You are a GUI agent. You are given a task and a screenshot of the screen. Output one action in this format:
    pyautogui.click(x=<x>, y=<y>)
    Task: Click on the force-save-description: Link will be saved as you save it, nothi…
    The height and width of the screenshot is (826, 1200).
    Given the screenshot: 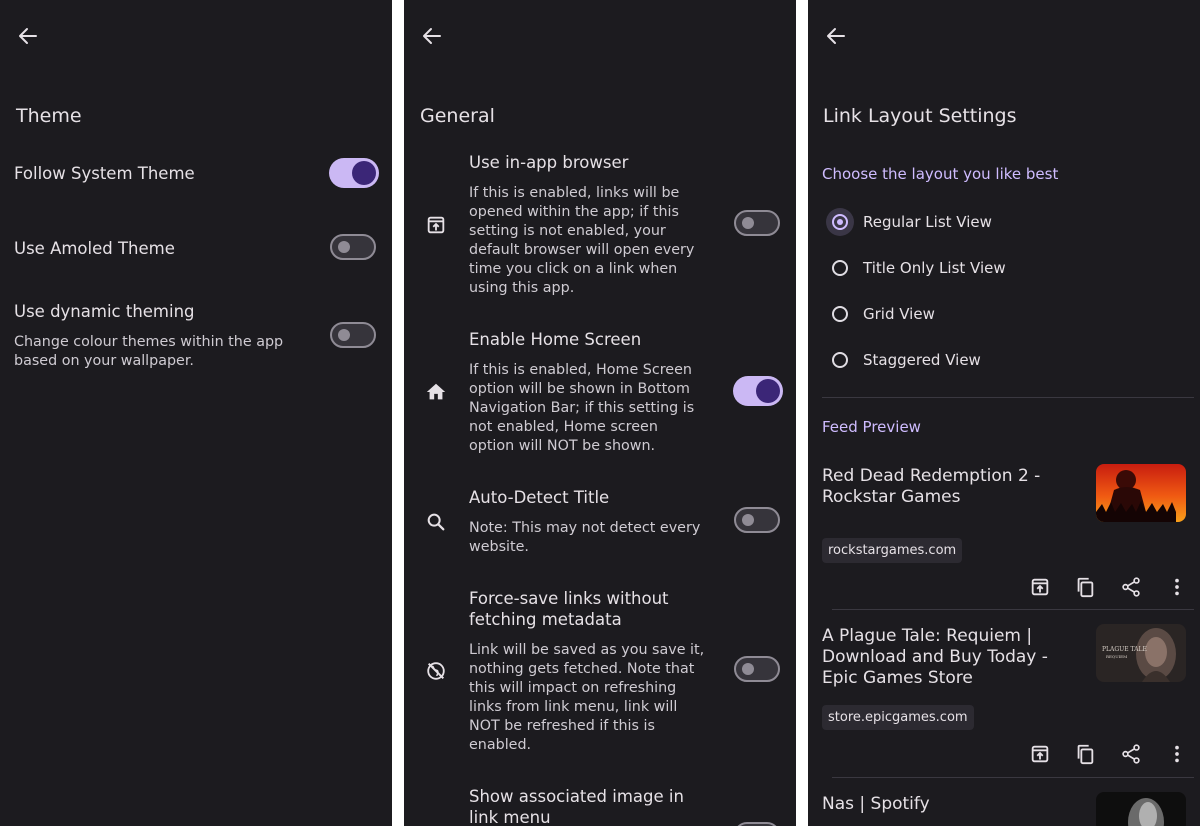 What is the action you would take?
    pyautogui.click(x=587, y=697)
    